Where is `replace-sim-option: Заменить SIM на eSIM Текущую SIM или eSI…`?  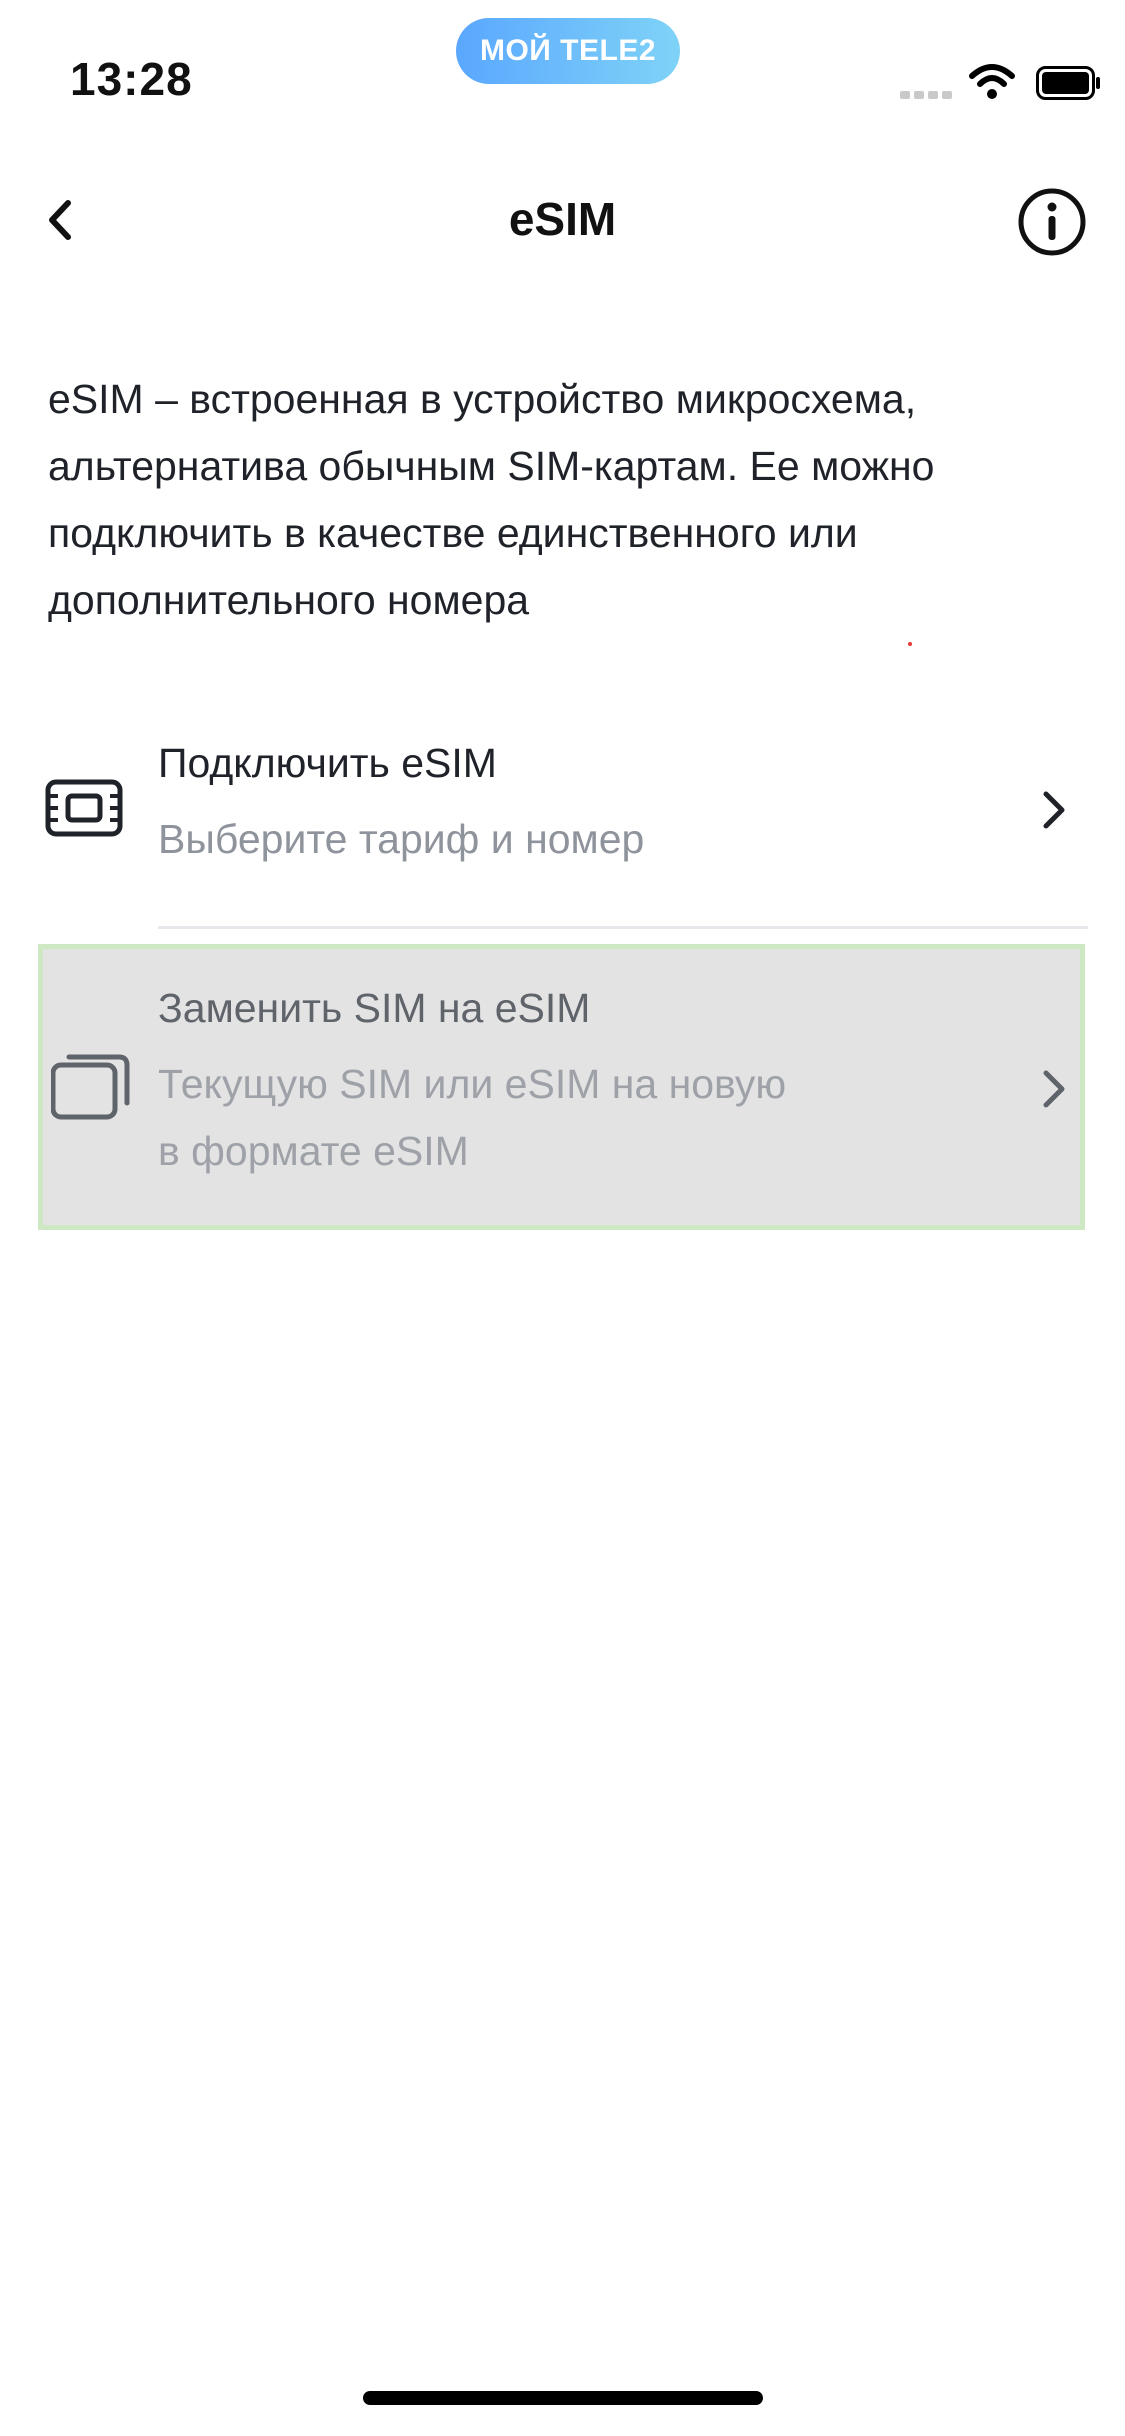 replace-sim-option: Заменить SIM на eSIM Текущую SIM или eSI… is located at coordinates (561, 1087).